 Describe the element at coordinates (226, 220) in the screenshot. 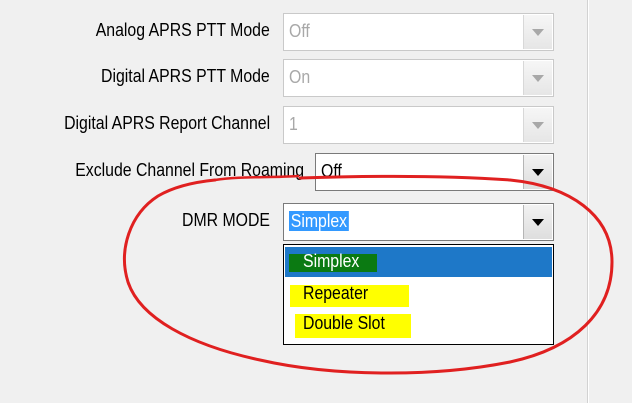

I see `dmr-mode-label: DMR MODE` at that location.